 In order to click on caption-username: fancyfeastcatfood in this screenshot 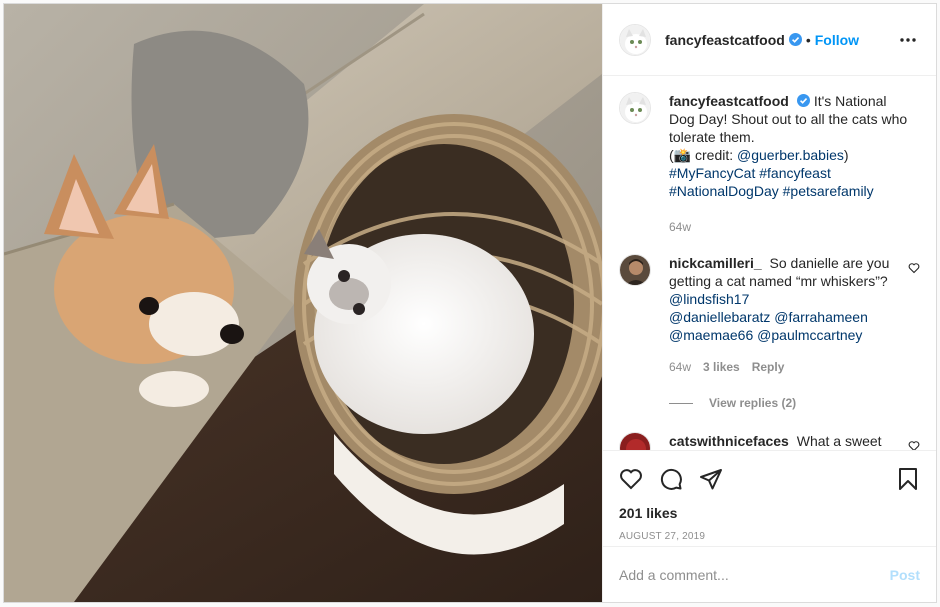, I will do `click(729, 101)`.